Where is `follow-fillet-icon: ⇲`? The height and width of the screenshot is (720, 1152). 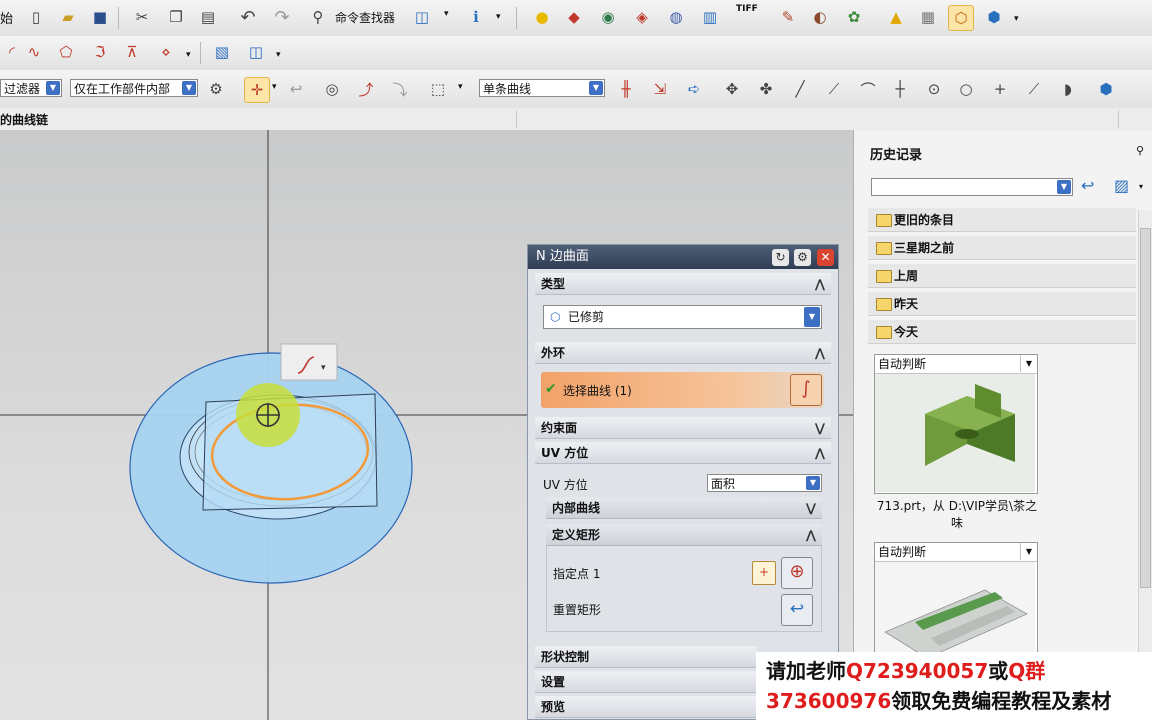
follow-fillet-icon: ⇲ is located at coordinates (660, 89).